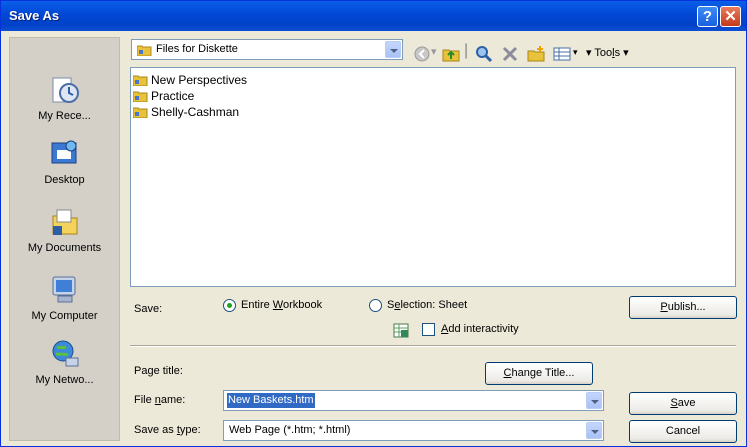 Image resolution: width=747 pixels, height=447 pixels. What do you see at coordinates (683, 431) in the screenshot?
I see `cancel-button: Cancel` at bounding box center [683, 431].